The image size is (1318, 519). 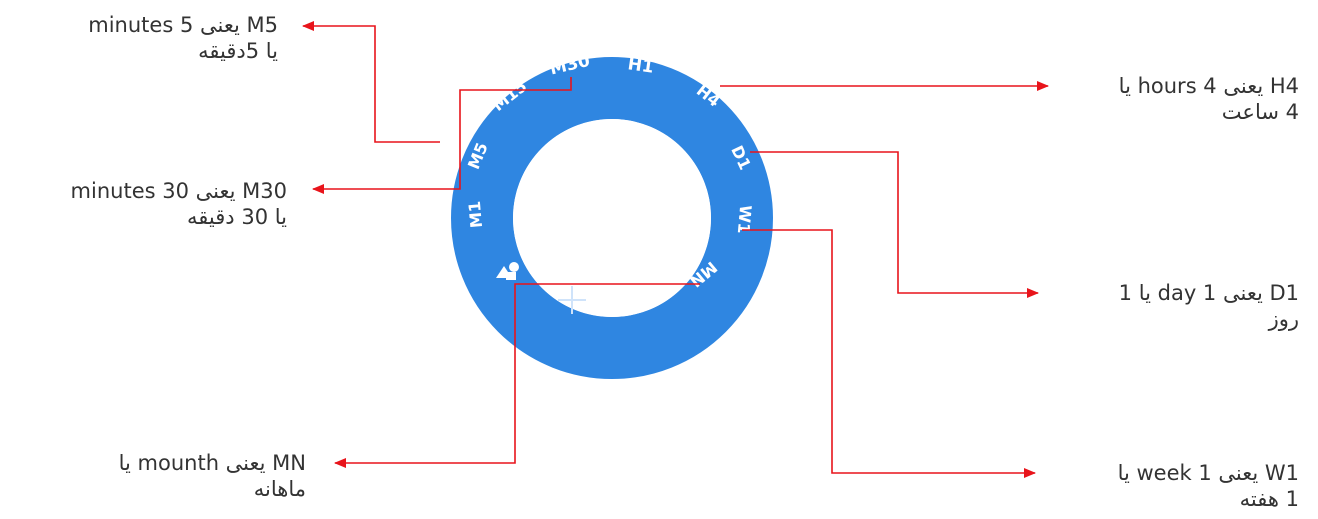 I want to click on callout-m5-line2: یا 5دقیقه, so click(x=238, y=51).